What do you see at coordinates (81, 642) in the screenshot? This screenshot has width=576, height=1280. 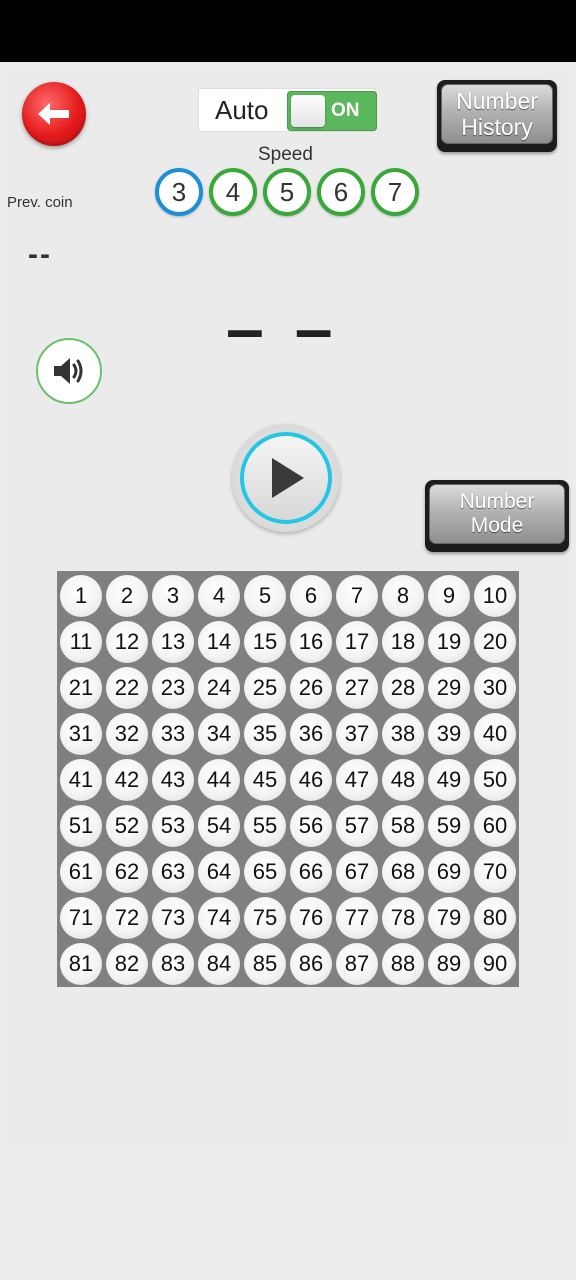 I see `number-ball: 11` at bounding box center [81, 642].